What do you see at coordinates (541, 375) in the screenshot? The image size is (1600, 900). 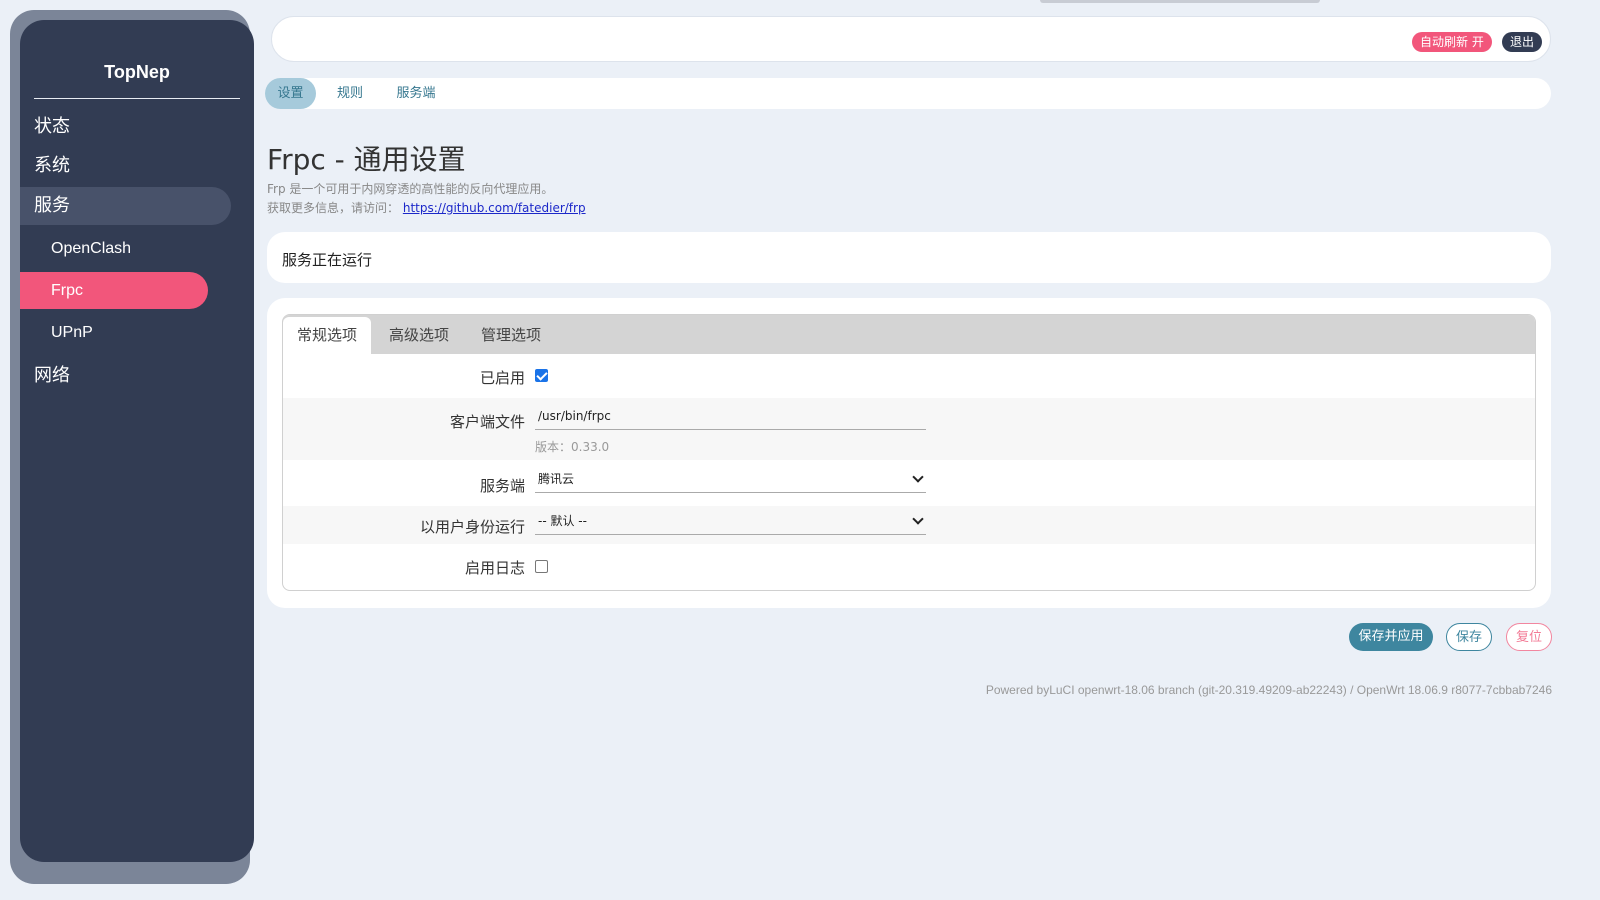 I see `enabled-checkbox` at bounding box center [541, 375].